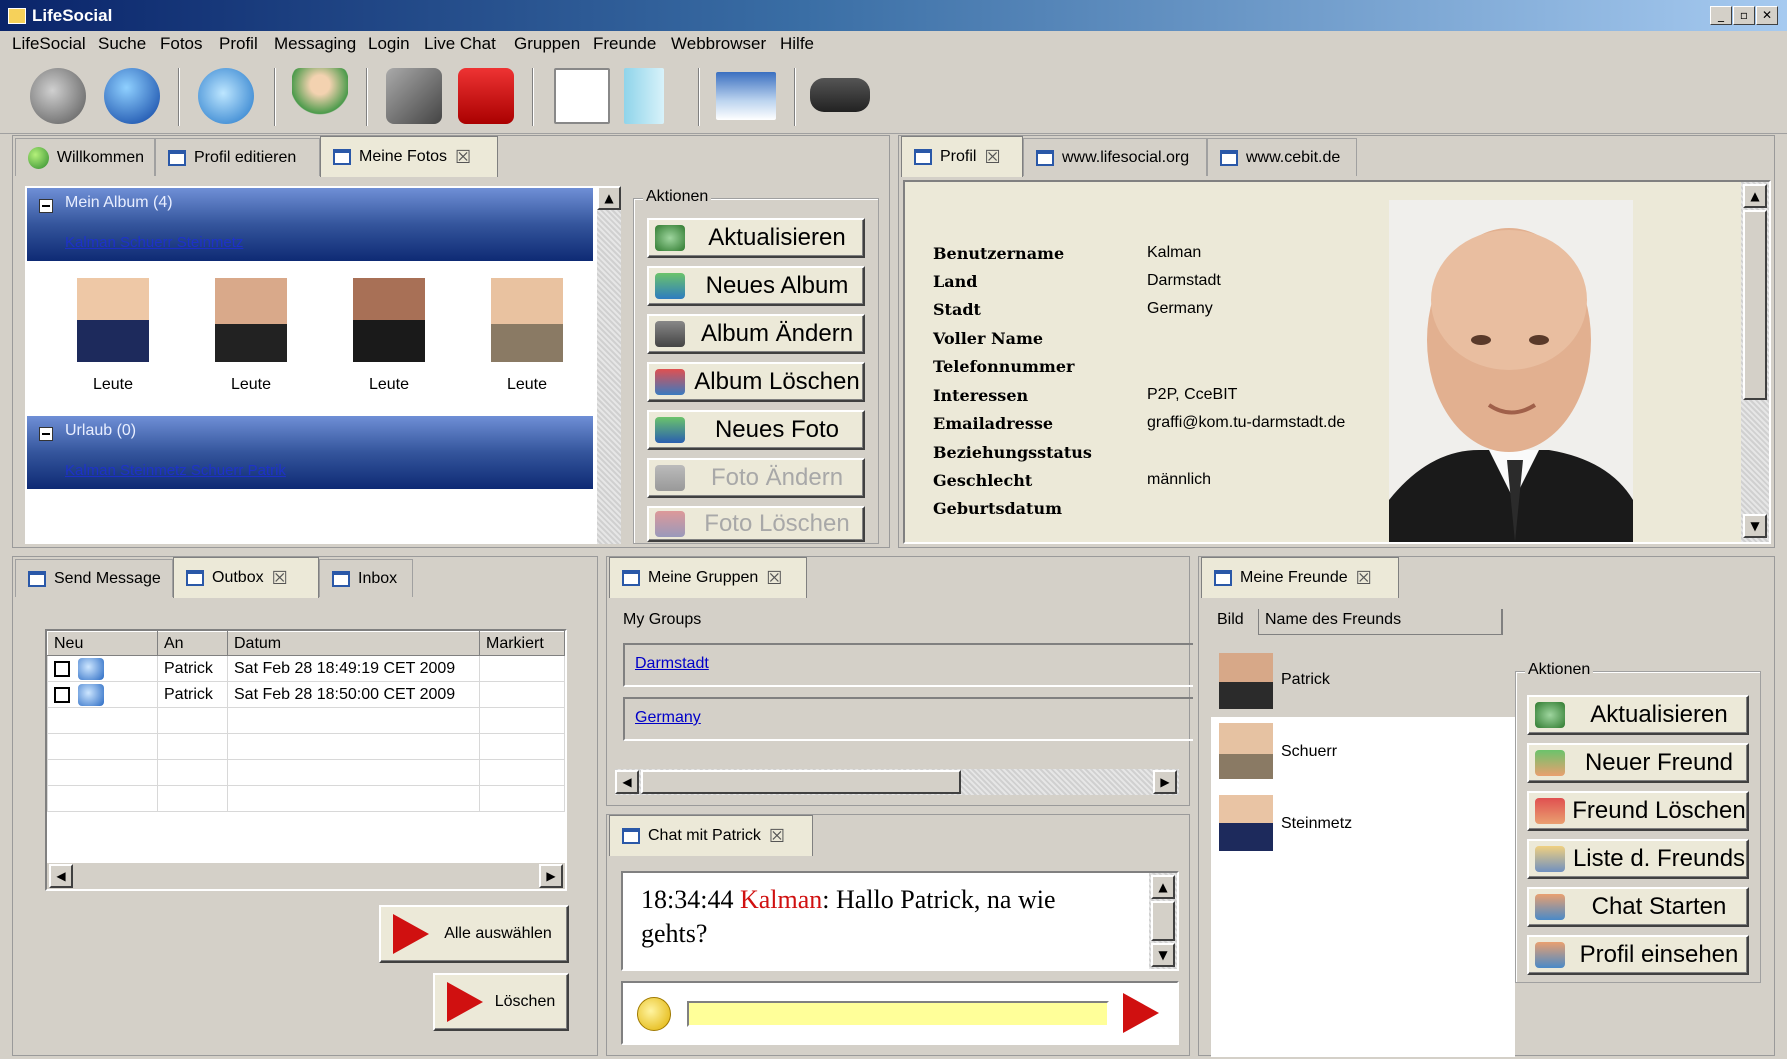 Image resolution: width=1787 pixels, height=1059 pixels. Describe the element at coordinates (1638, 859) in the screenshot. I see `liste-freunds-button: Liste d. Freunds` at that location.